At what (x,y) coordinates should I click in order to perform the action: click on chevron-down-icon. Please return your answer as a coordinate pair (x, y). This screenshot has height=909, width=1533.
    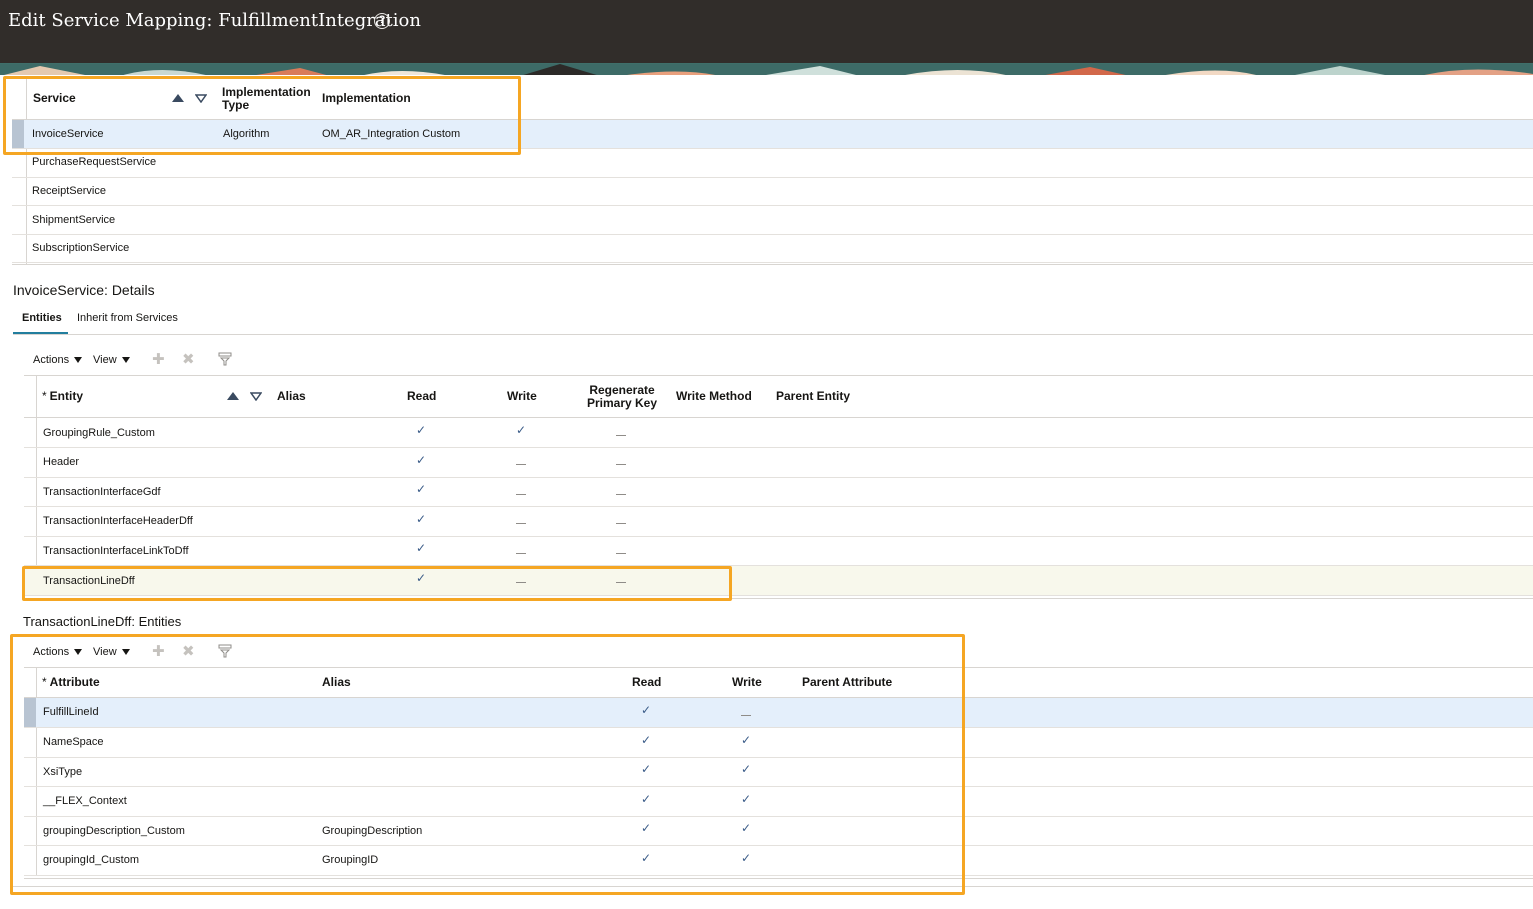
    Looking at the image, I should click on (125, 360).